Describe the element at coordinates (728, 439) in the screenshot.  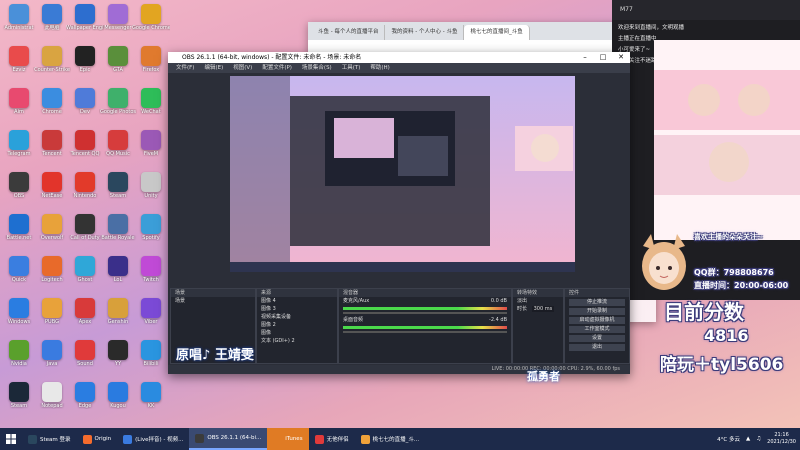
I see `weather-text: 4°C 多云` at that location.